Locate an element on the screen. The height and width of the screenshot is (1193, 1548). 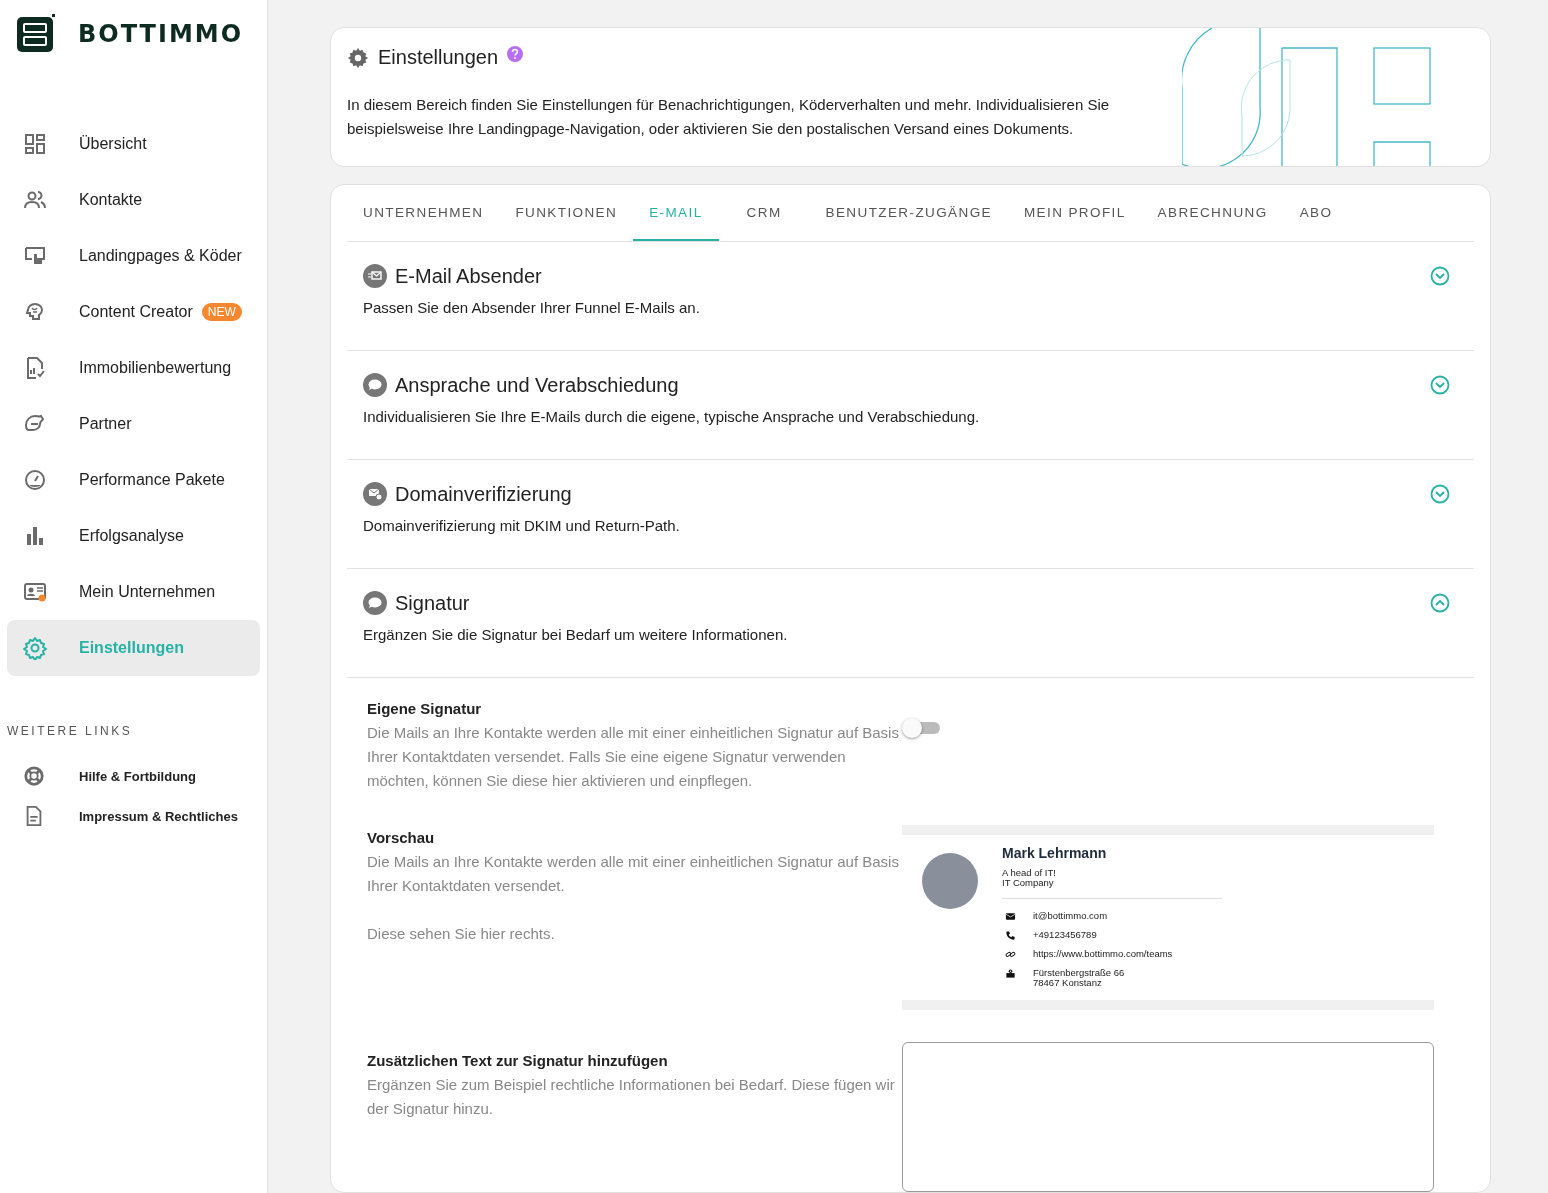
chevron-up-icon is located at coordinates (1440, 603).